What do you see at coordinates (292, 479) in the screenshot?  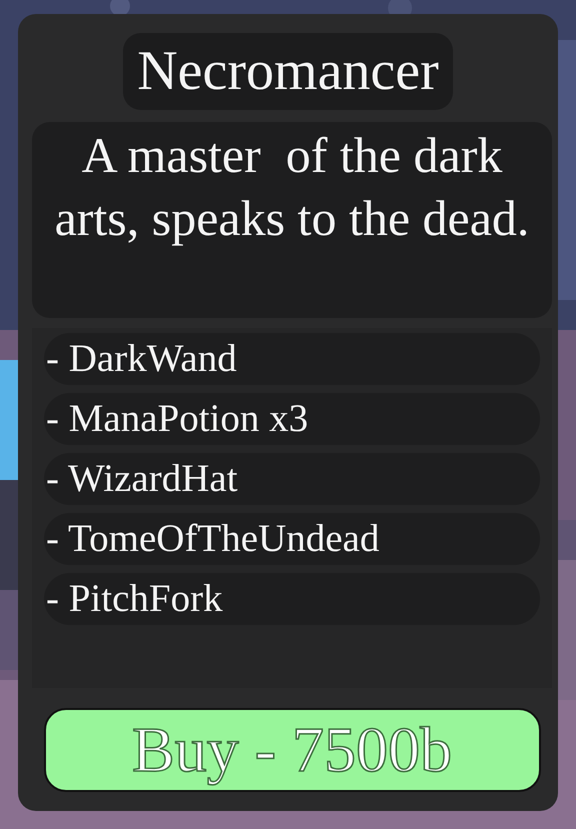 I see `item-row: - WizardHat` at bounding box center [292, 479].